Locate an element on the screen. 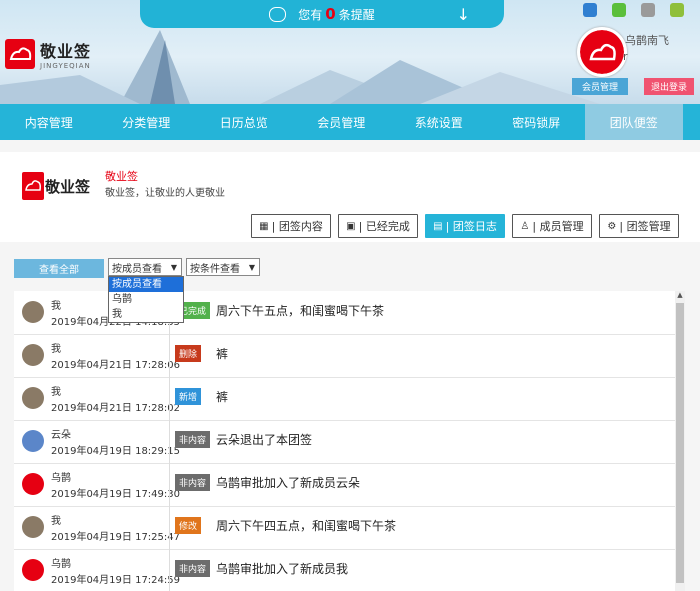 The width and height of the screenshot is (700, 591). nav-item-content: 内容管理 is located at coordinates (49, 122).